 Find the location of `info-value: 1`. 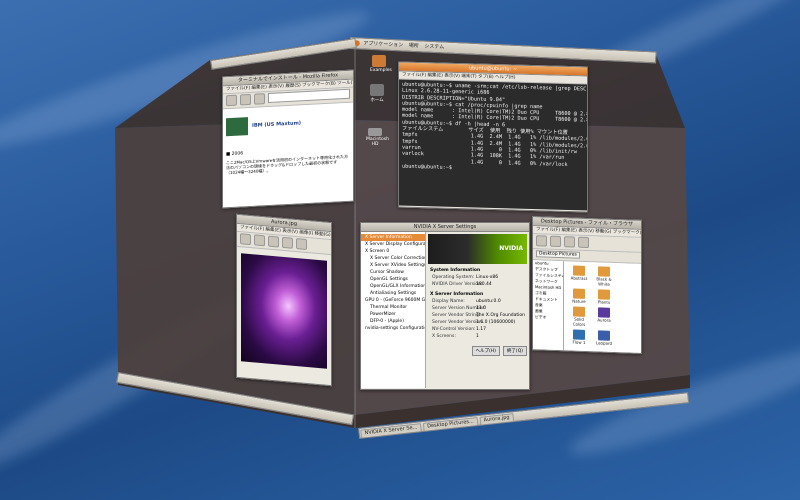

info-value: 1 is located at coordinates (477, 336).